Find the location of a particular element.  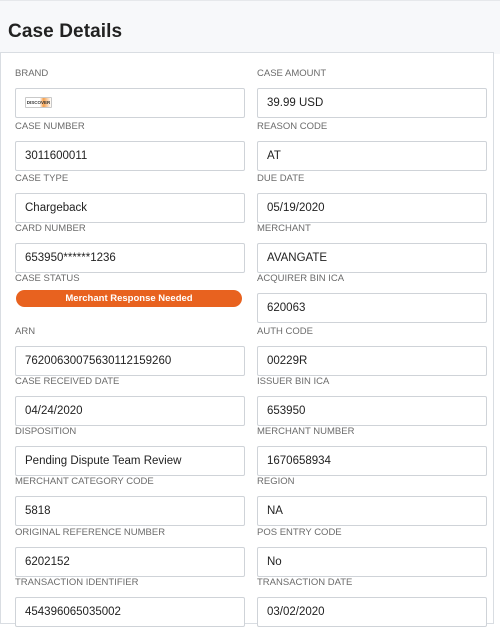

field-arn: ARN 76200630075630112159260 is located at coordinates (130, 350).